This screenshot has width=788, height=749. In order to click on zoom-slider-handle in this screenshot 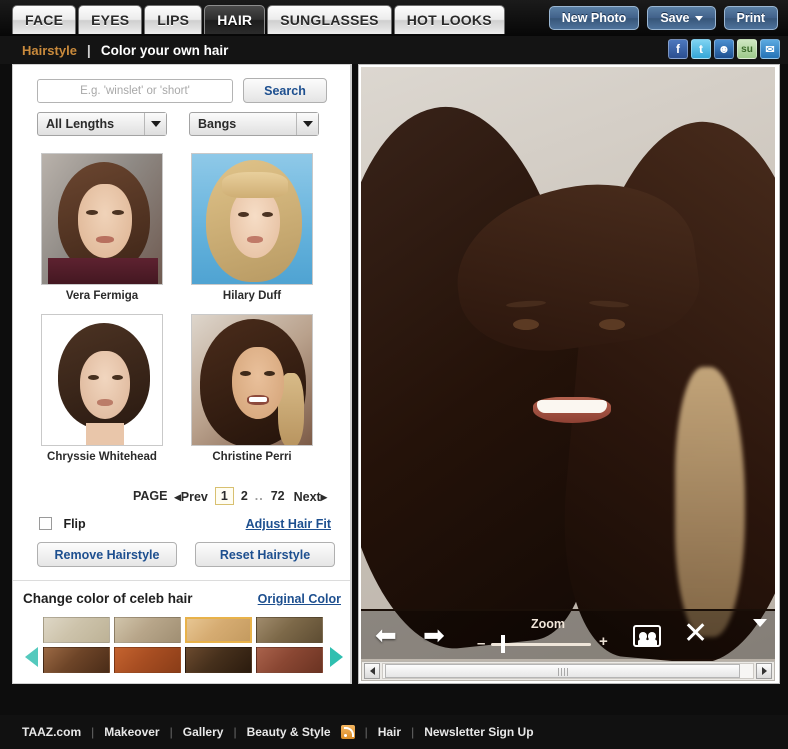, I will do `click(503, 644)`.